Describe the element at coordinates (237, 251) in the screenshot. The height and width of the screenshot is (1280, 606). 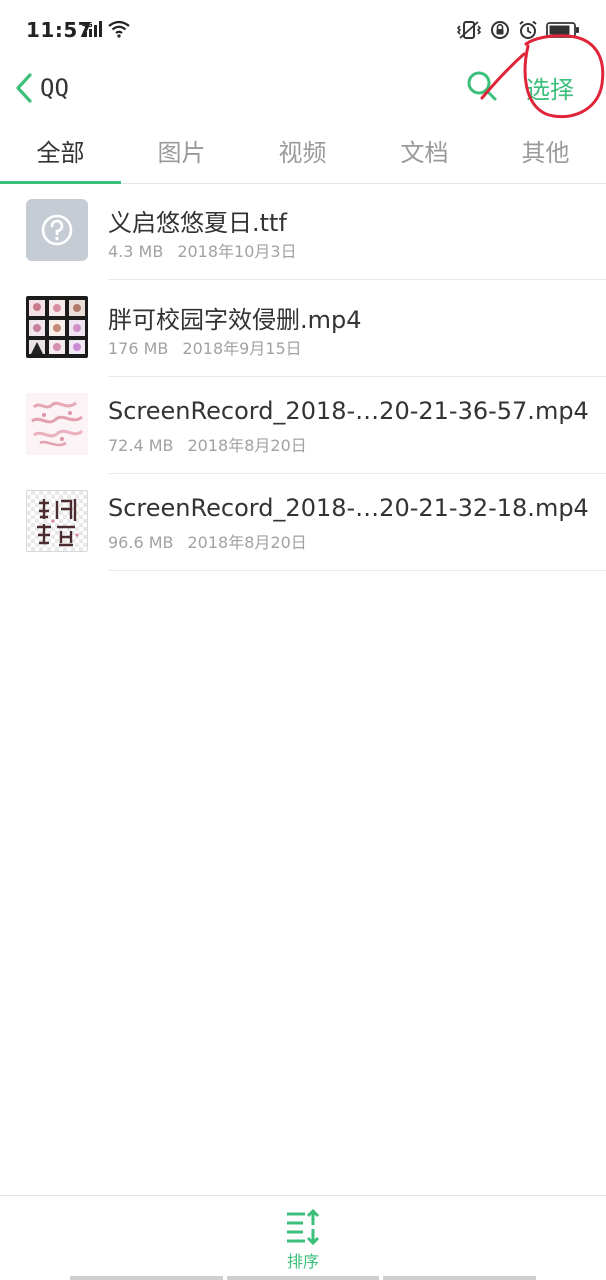
I see `file-date: 2018年10月3日` at that location.